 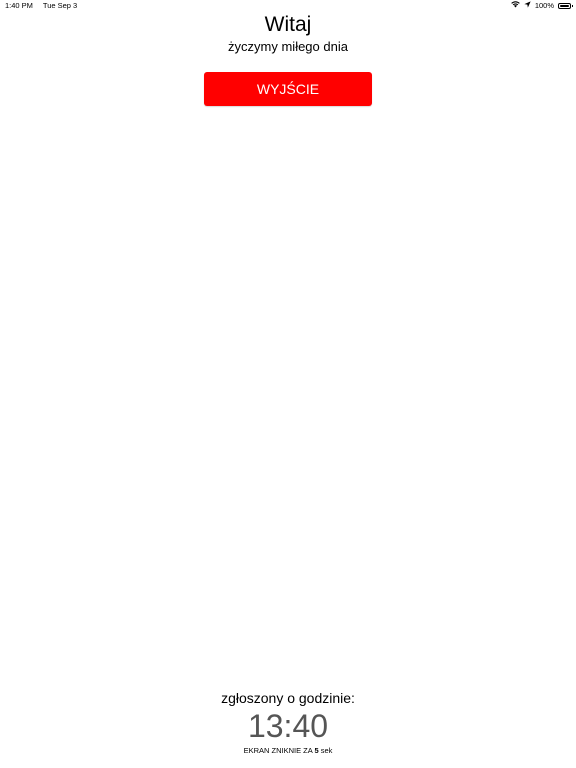 I want to click on battery-icon, so click(x=565, y=6).